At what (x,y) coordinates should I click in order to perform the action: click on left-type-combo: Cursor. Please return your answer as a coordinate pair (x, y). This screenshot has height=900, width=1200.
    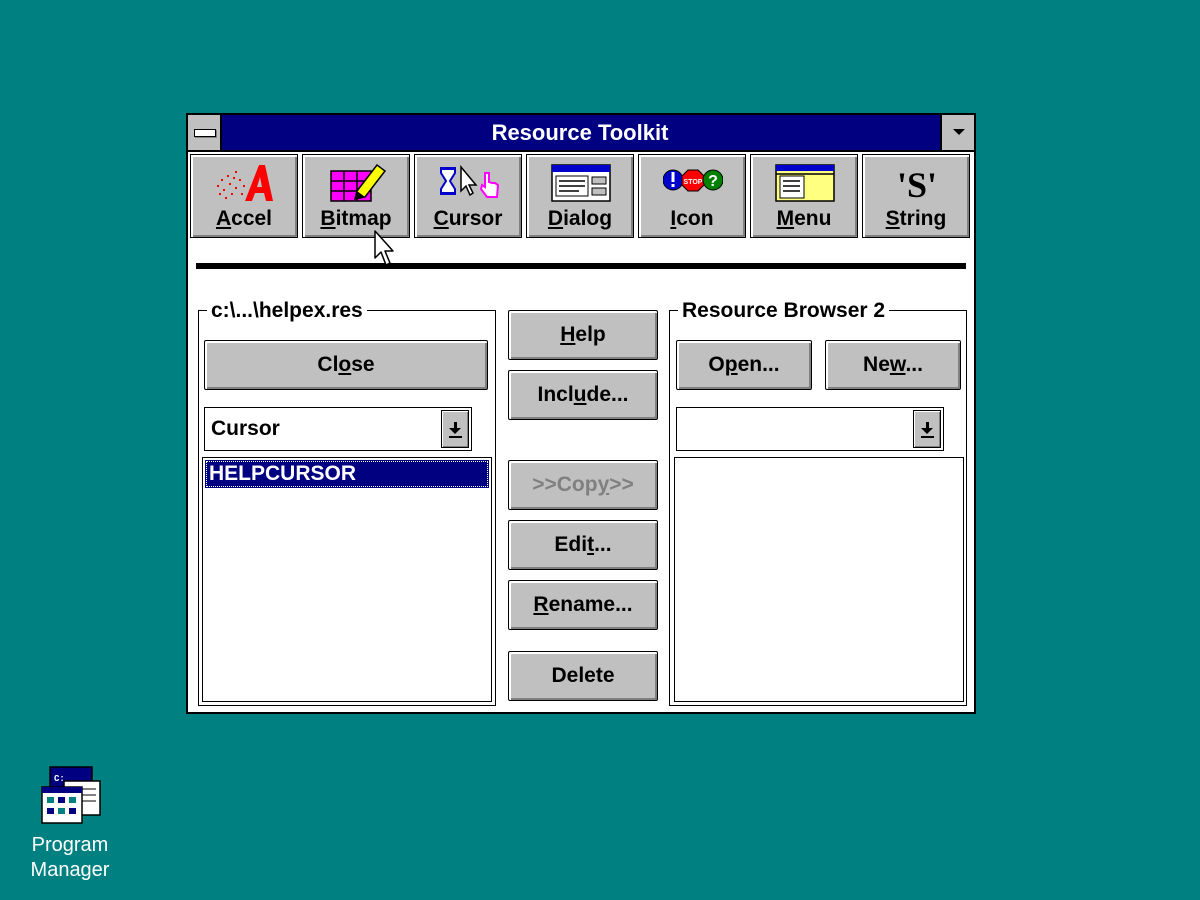
    Looking at the image, I should click on (338, 429).